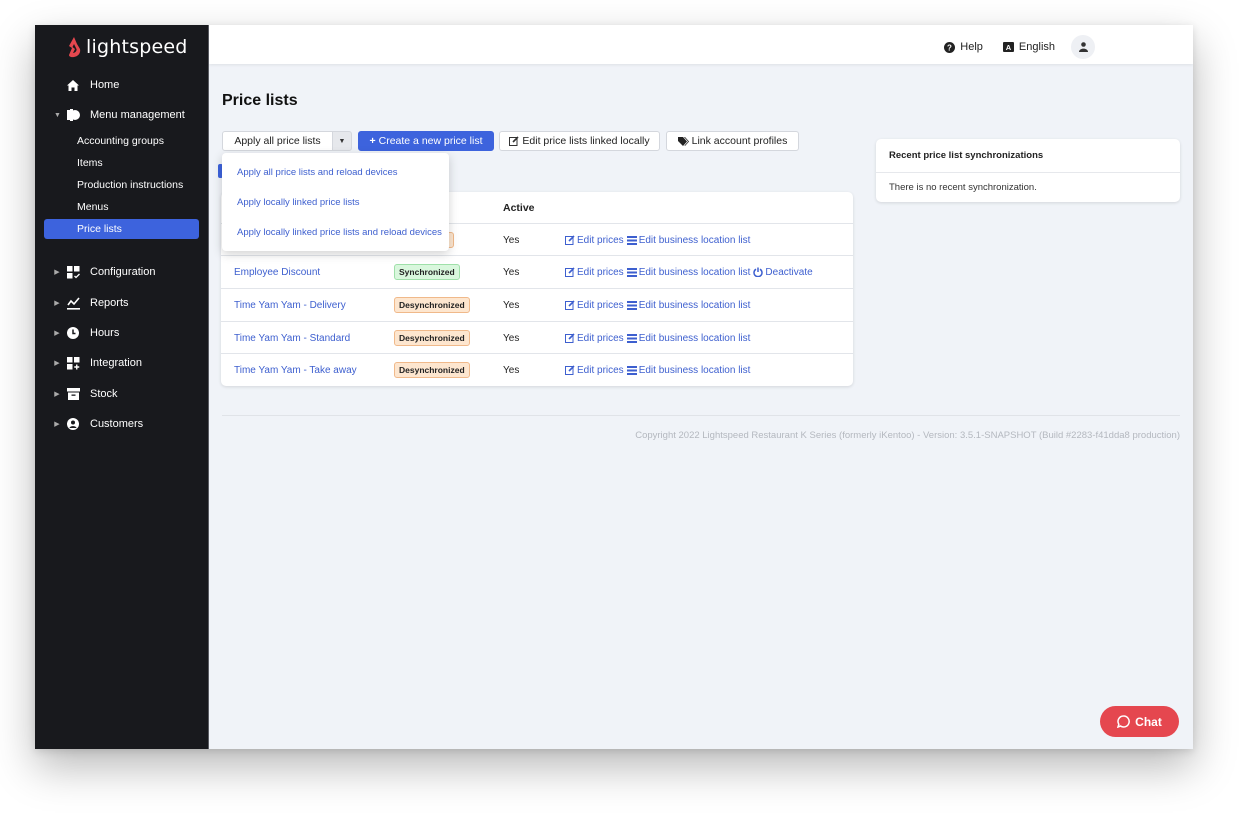  I want to click on integration-icon, so click(73, 363).